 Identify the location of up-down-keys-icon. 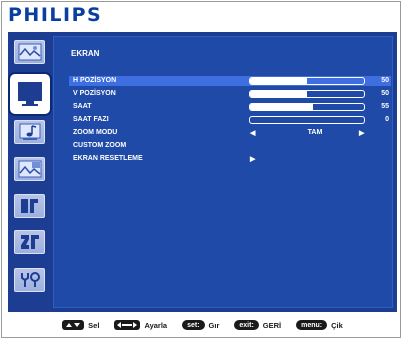
(73, 325).